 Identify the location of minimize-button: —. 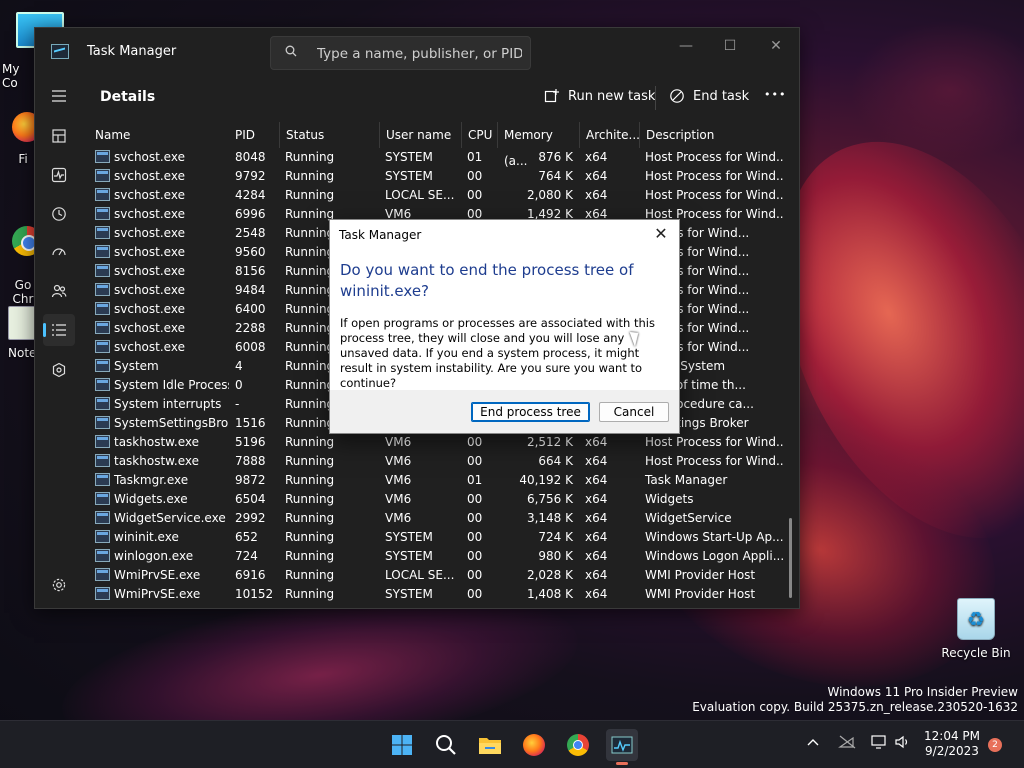
(686, 46).